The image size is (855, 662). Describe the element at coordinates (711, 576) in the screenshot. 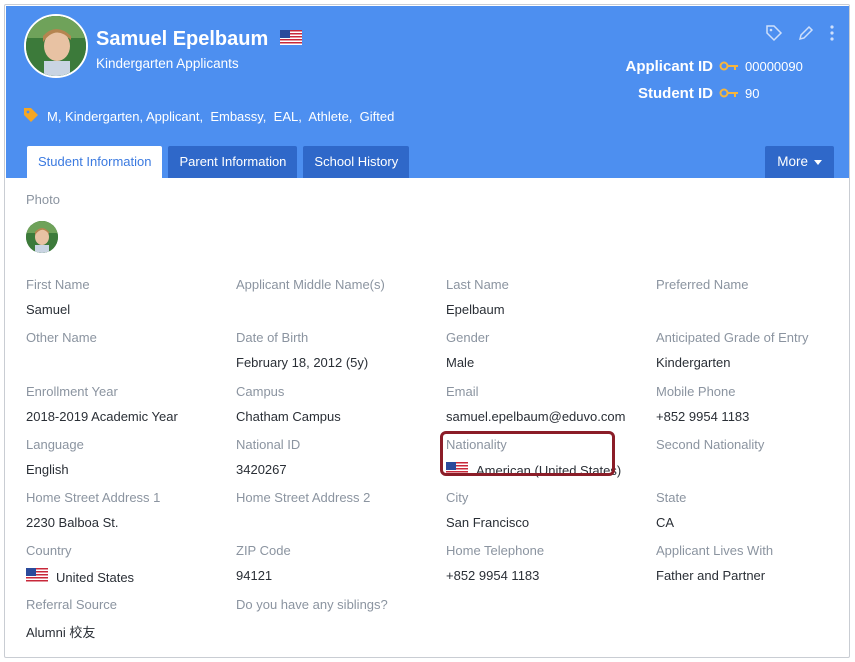

I see `field-value: Father and Partner` at that location.